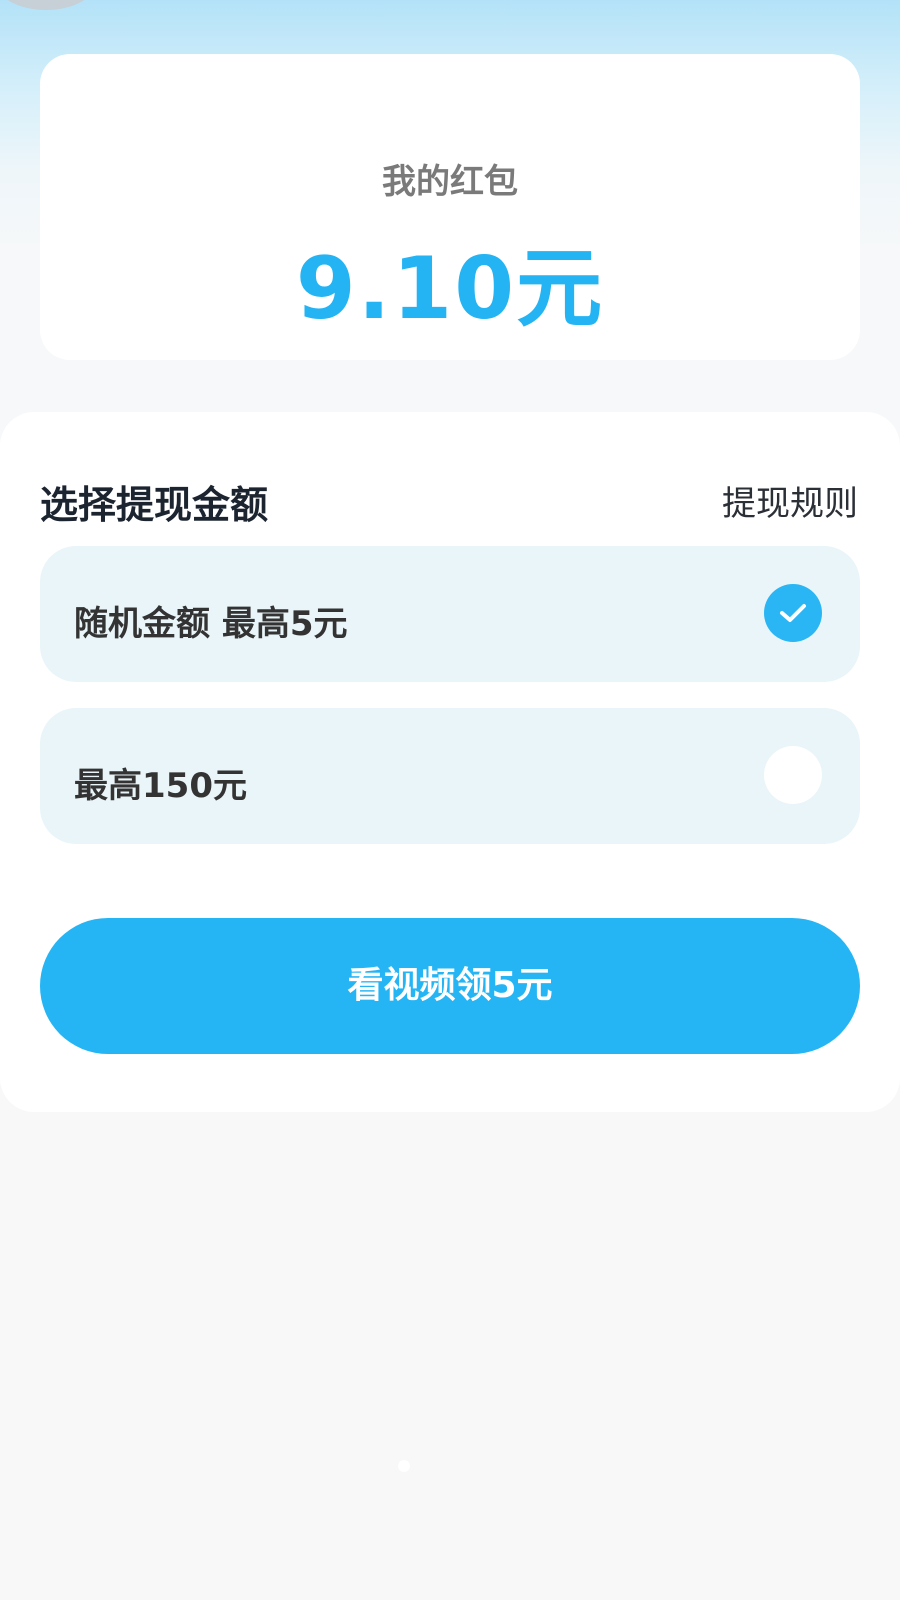 The width and height of the screenshot is (900, 1600). I want to click on radio-unselected-icon, so click(793, 775).